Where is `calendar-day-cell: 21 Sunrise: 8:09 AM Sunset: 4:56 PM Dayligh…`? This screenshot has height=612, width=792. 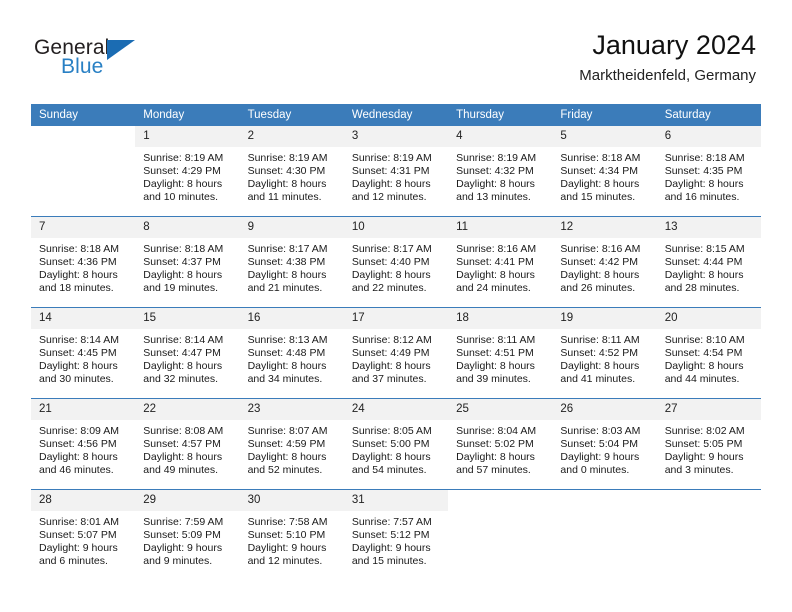 calendar-day-cell: 21 Sunrise: 8:09 AM Sunset: 4:56 PM Dayligh… is located at coordinates (83, 440).